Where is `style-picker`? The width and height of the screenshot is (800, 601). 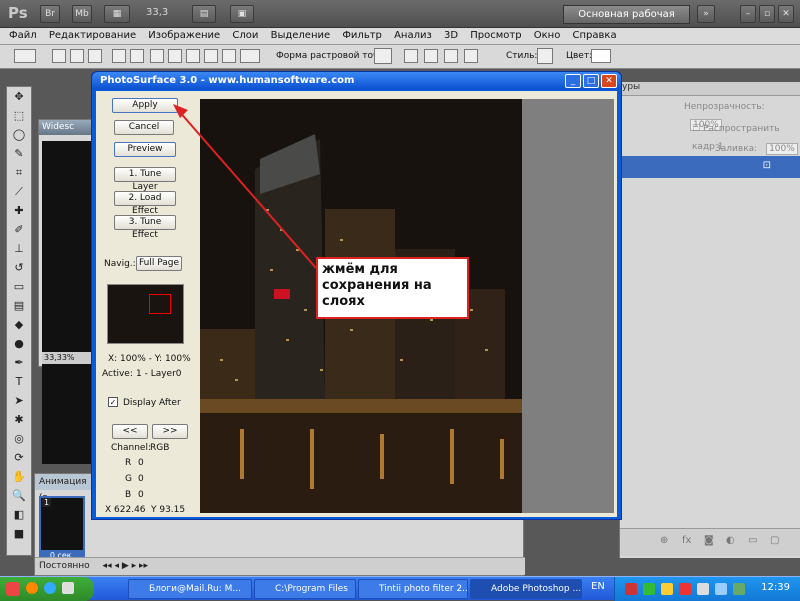
style-picker is located at coordinates (545, 56).